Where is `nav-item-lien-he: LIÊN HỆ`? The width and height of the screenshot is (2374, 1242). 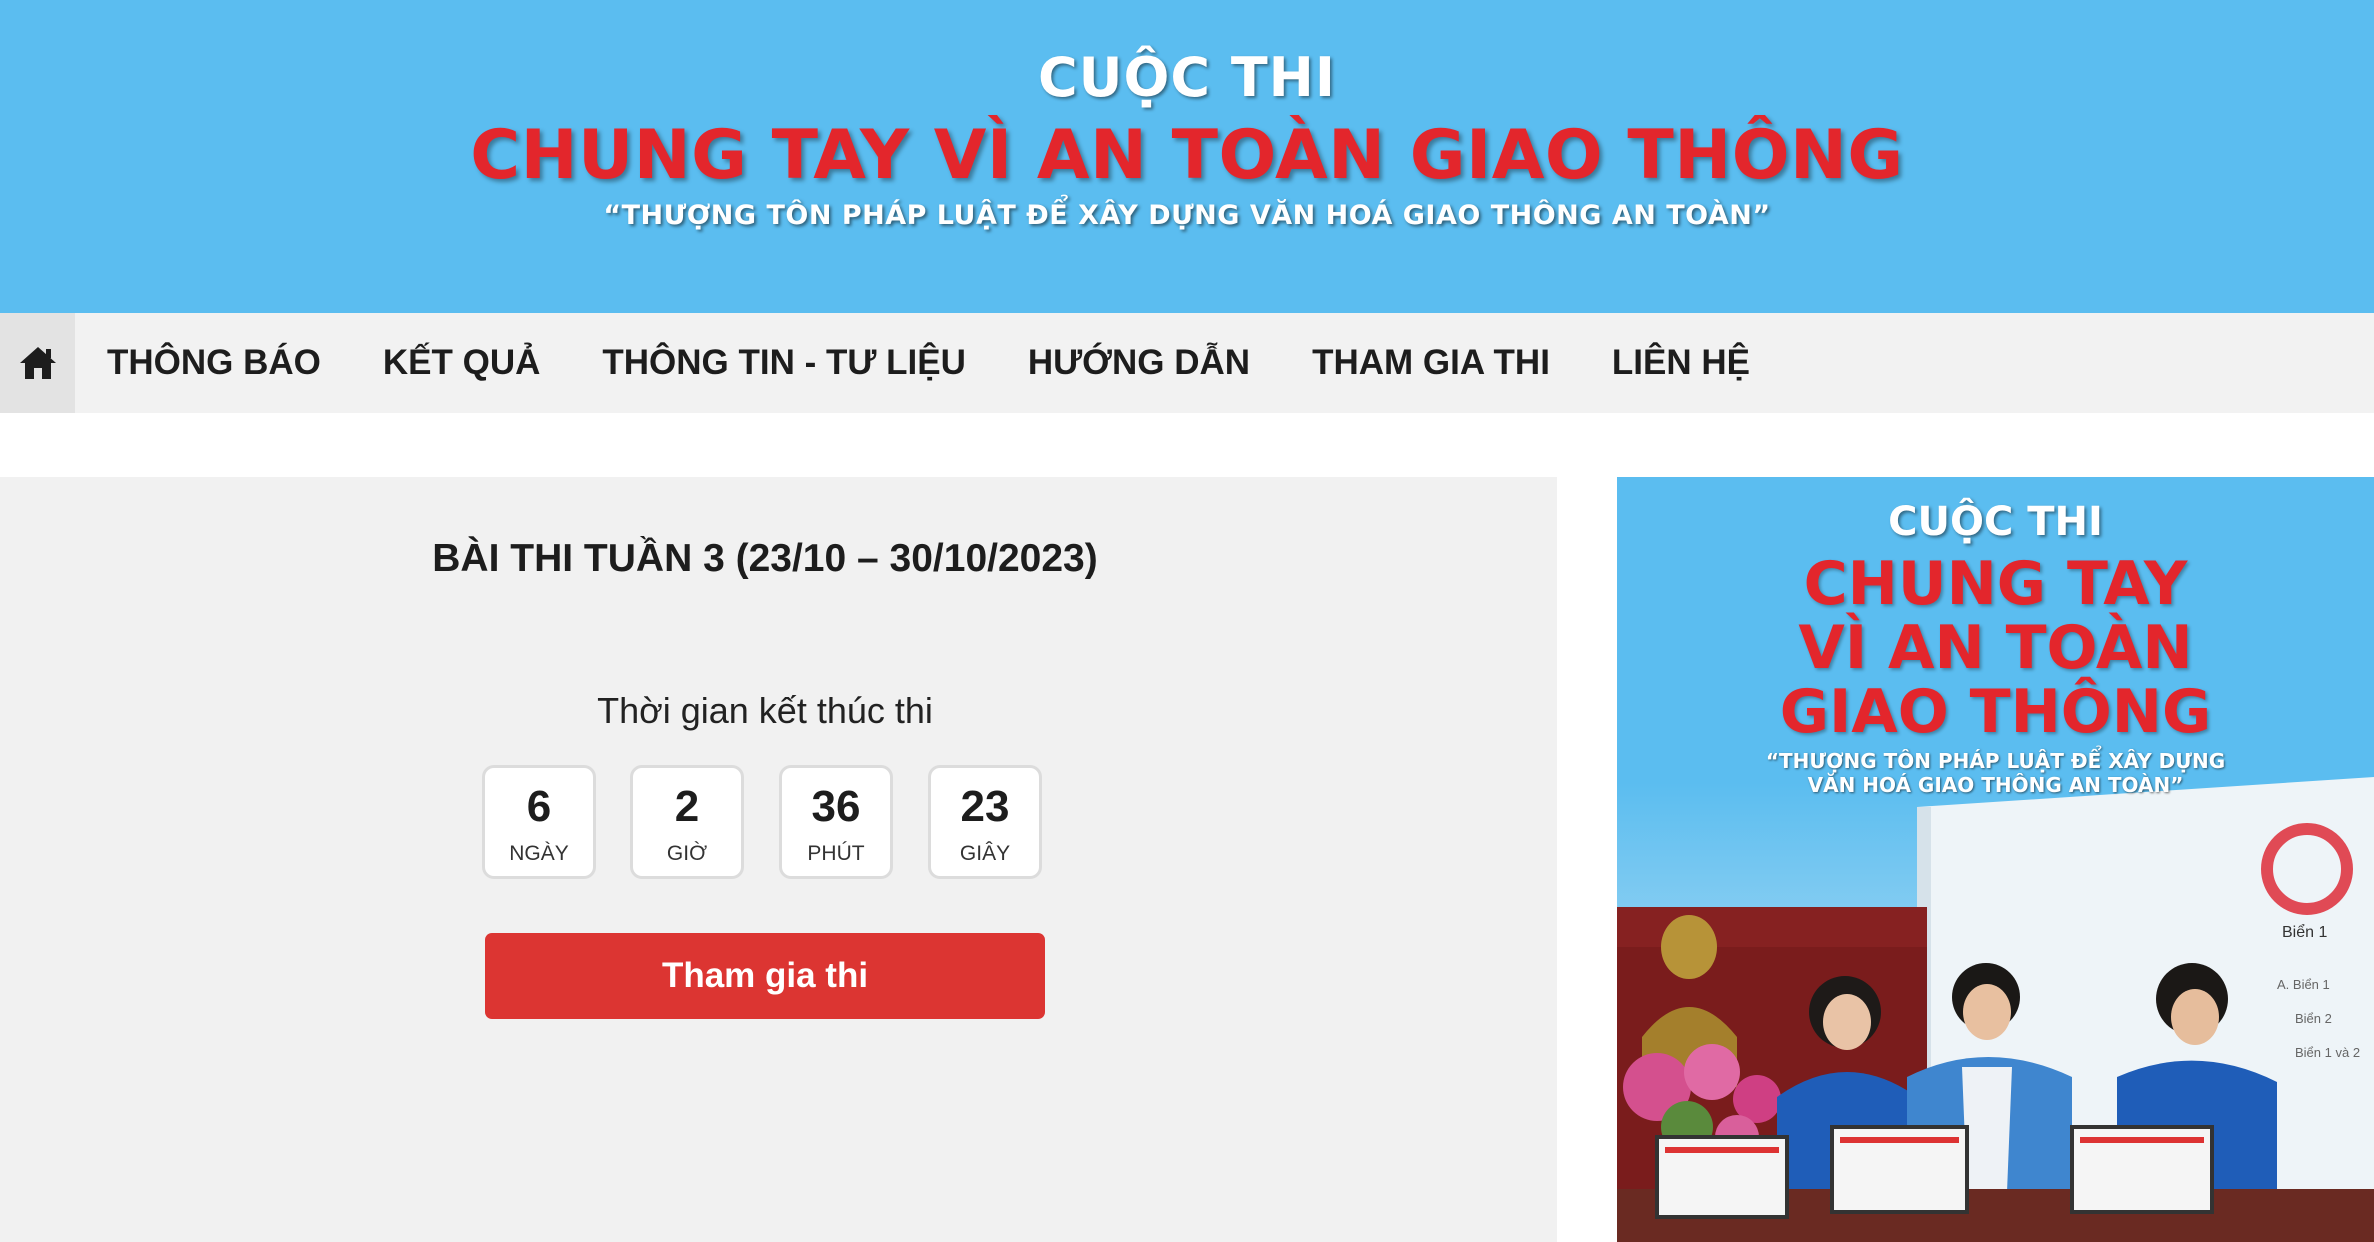 nav-item-lien-he: LIÊN HỆ is located at coordinates (1681, 363).